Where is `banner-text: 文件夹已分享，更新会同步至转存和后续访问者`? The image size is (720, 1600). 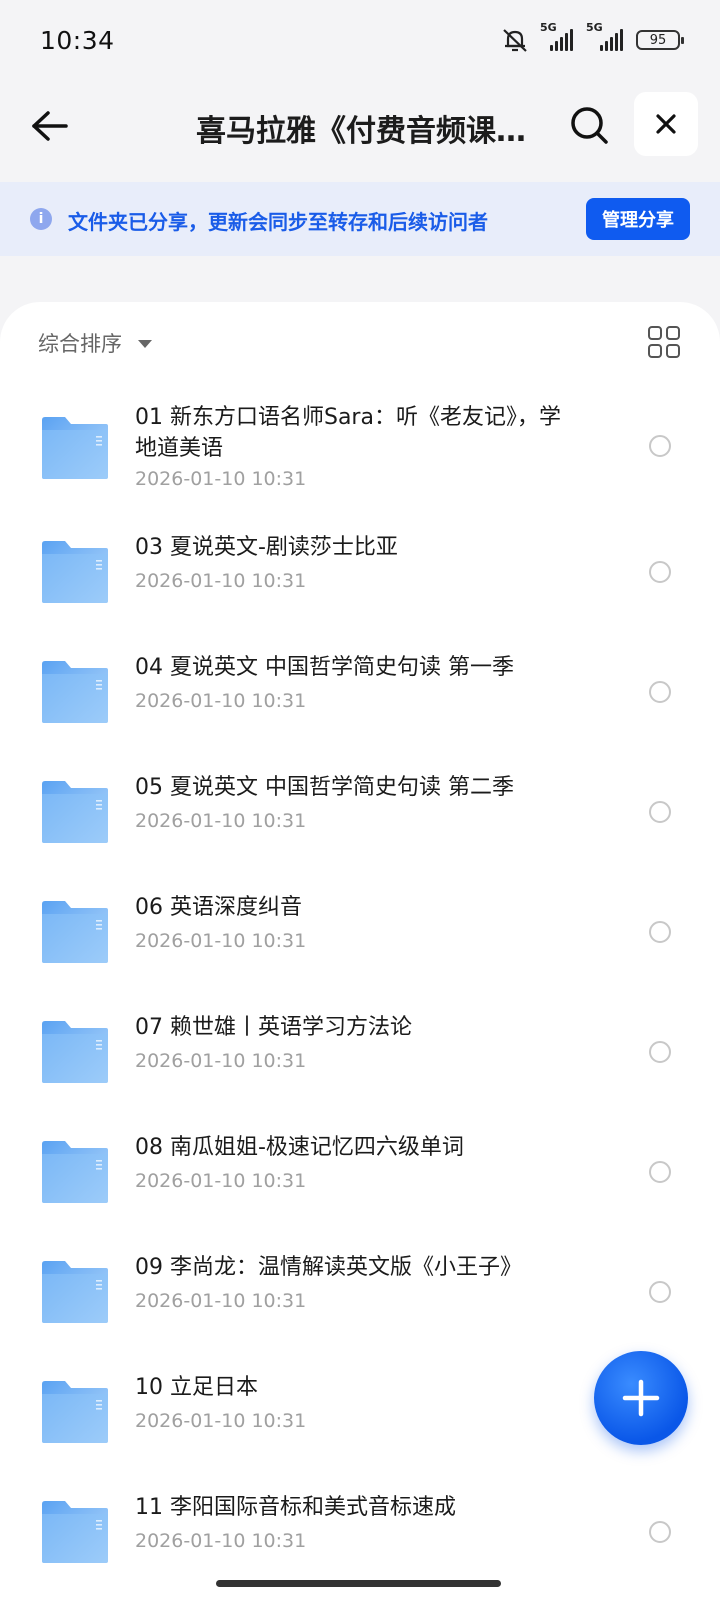
banner-text: 文件夹已分享，更新会同步至转存和后续访问者 is located at coordinates (278, 222).